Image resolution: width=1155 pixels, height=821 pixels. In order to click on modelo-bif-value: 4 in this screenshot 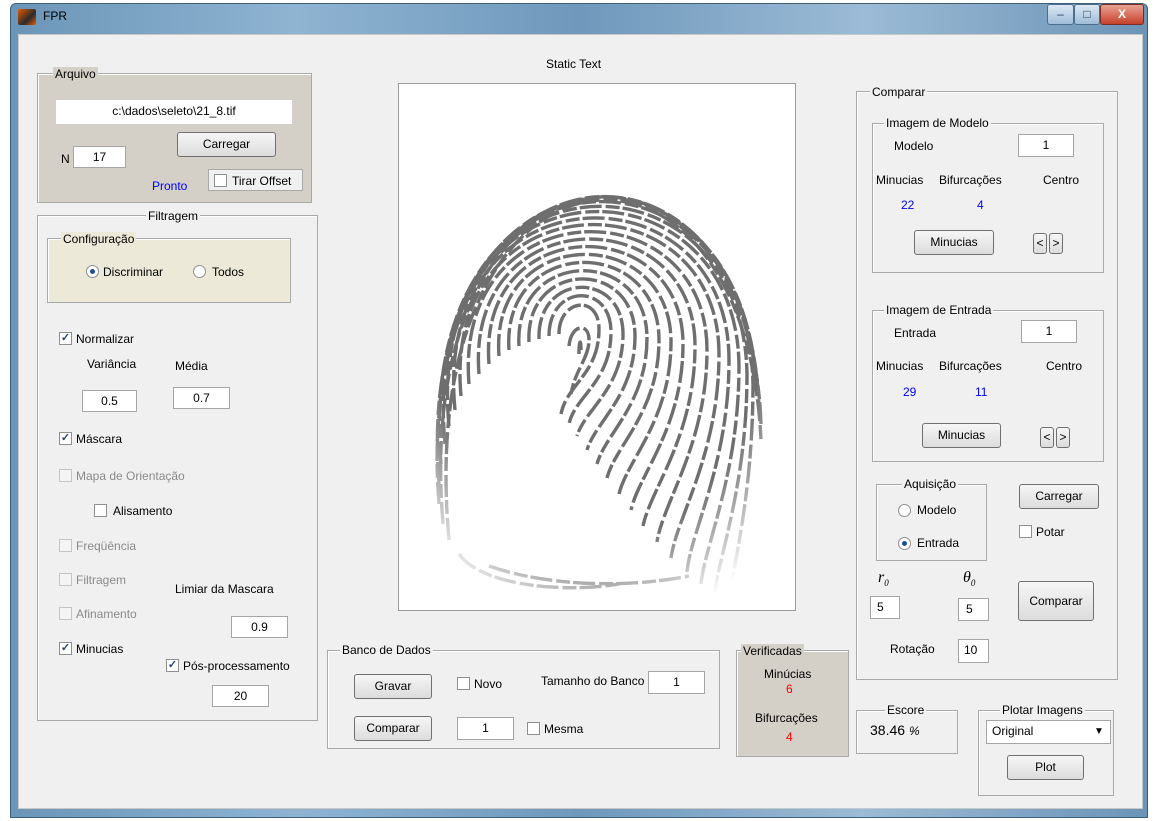, I will do `click(980, 205)`.